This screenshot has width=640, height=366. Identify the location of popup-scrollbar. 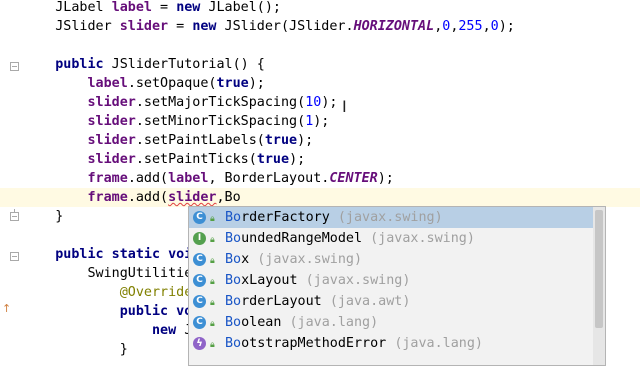
(599, 286).